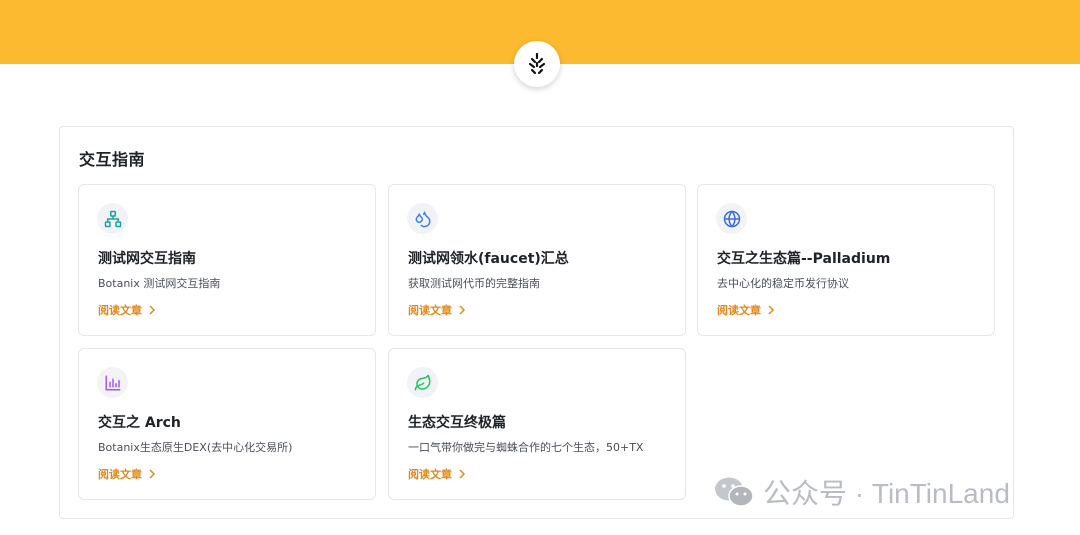 Image resolution: width=1080 pixels, height=535 pixels. Describe the element at coordinates (227, 260) in the screenshot. I see `card-testnet-guide: 测试网交互指南 Botanix 测试网交互指南 阅读文章` at that location.